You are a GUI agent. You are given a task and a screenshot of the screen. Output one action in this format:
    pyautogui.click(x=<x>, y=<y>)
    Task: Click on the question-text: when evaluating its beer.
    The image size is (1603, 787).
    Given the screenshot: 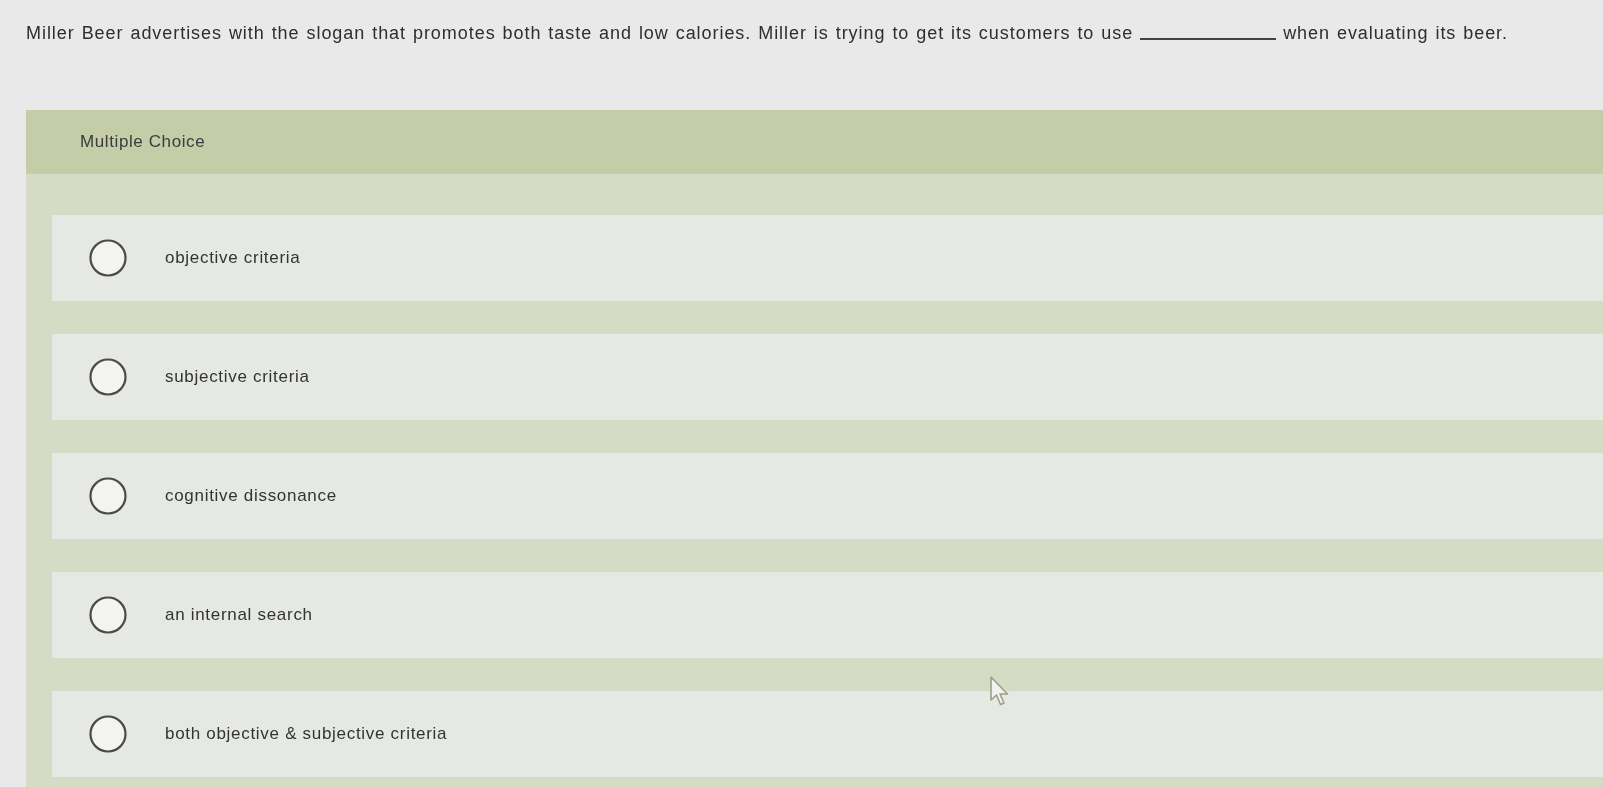 What is the action you would take?
    pyautogui.click(x=1396, y=33)
    